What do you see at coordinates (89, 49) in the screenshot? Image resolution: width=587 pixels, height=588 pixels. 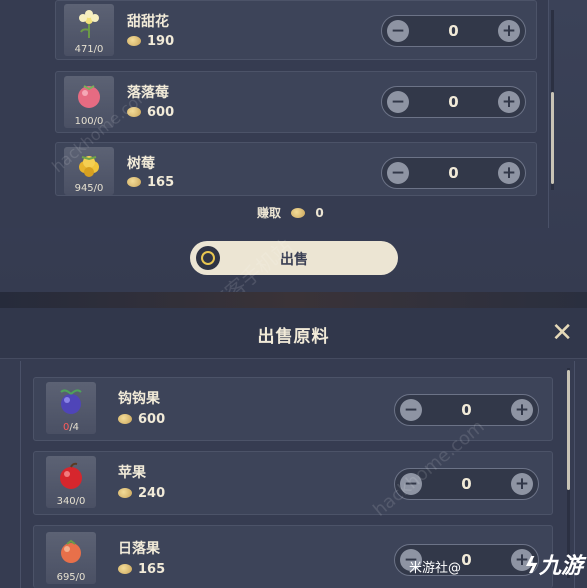 I see `item-quantity: 471/0` at bounding box center [89, 49].